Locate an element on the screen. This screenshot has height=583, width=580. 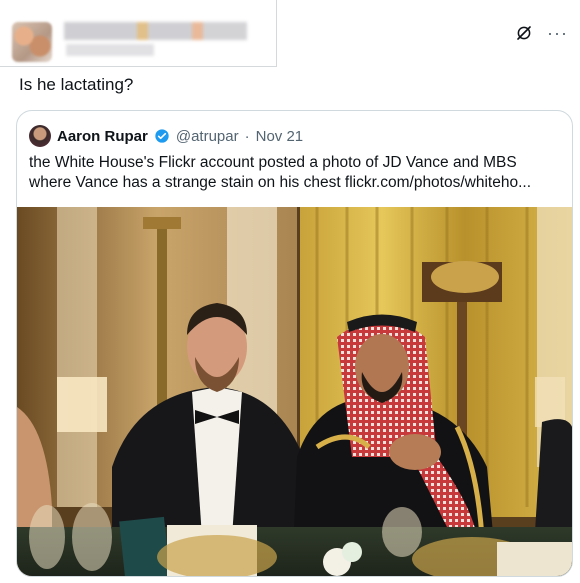
quoted-tweet-header: Aaron Rupar @atrupar · Nov 21 is located at coordinates (166, 136).